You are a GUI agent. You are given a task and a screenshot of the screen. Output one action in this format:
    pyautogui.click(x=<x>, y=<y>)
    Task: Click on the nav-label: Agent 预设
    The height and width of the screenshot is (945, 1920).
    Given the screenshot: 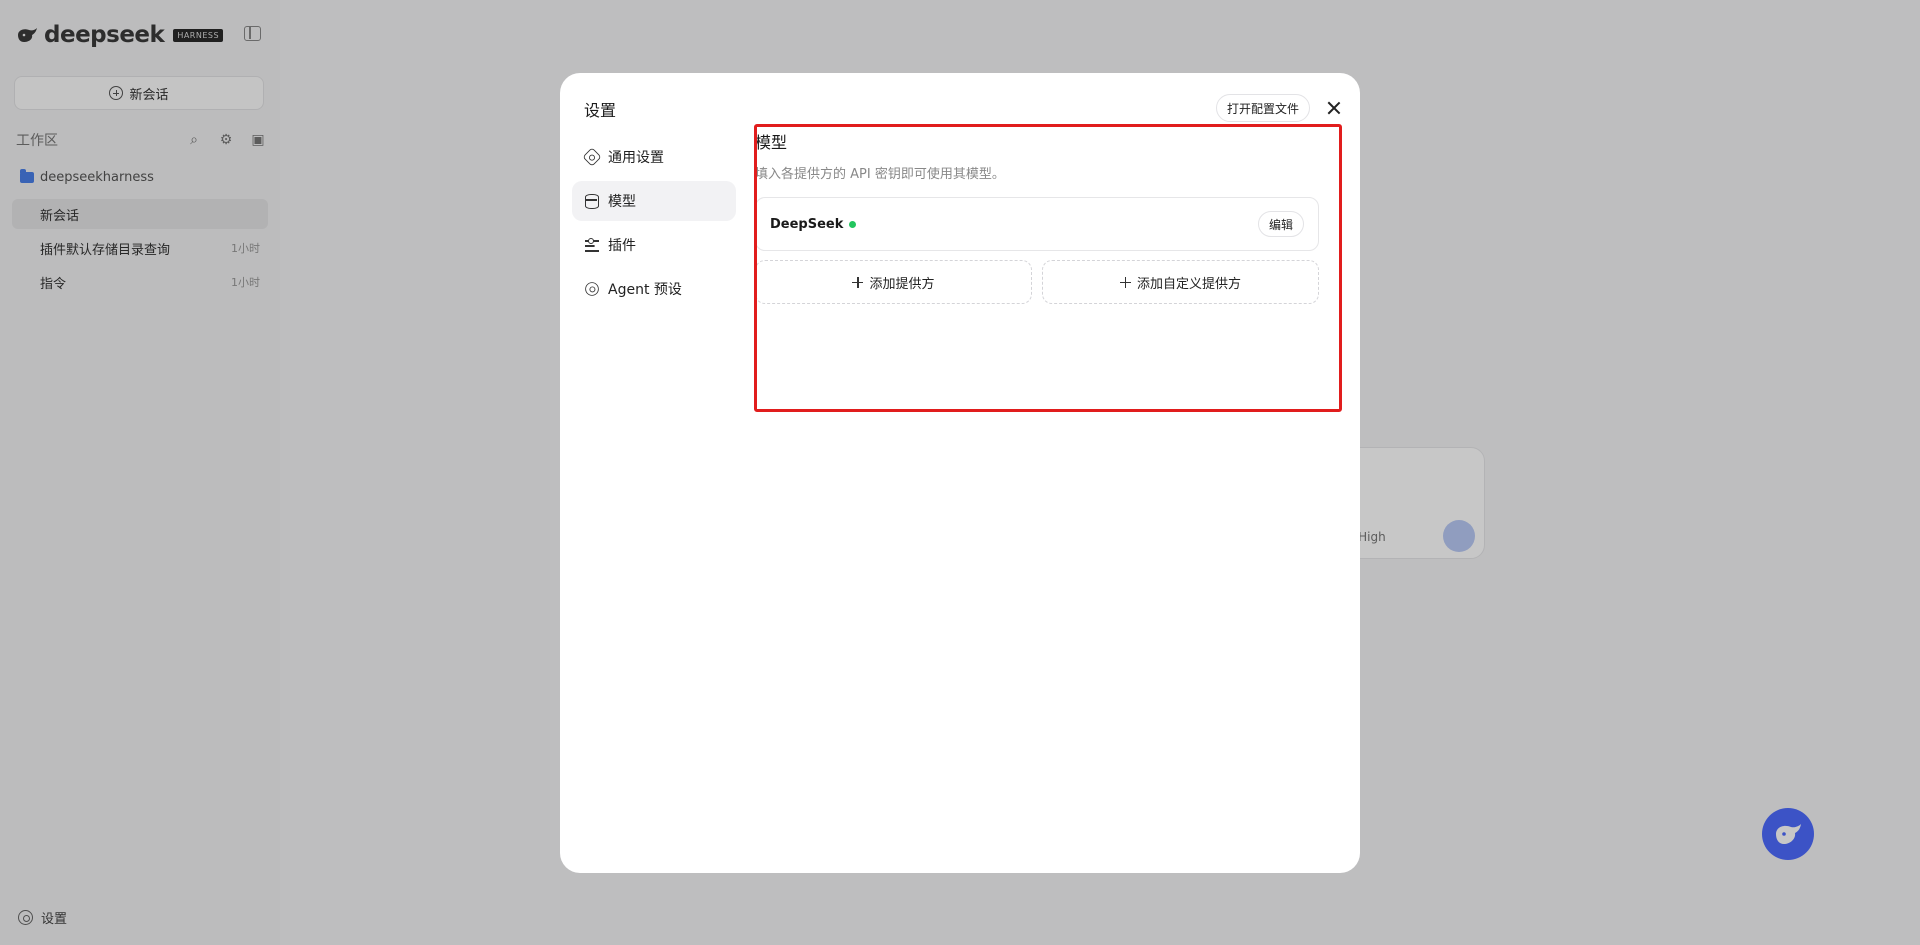 What is the action you would take?
    pyautogui.click(x=645, y=290)
    